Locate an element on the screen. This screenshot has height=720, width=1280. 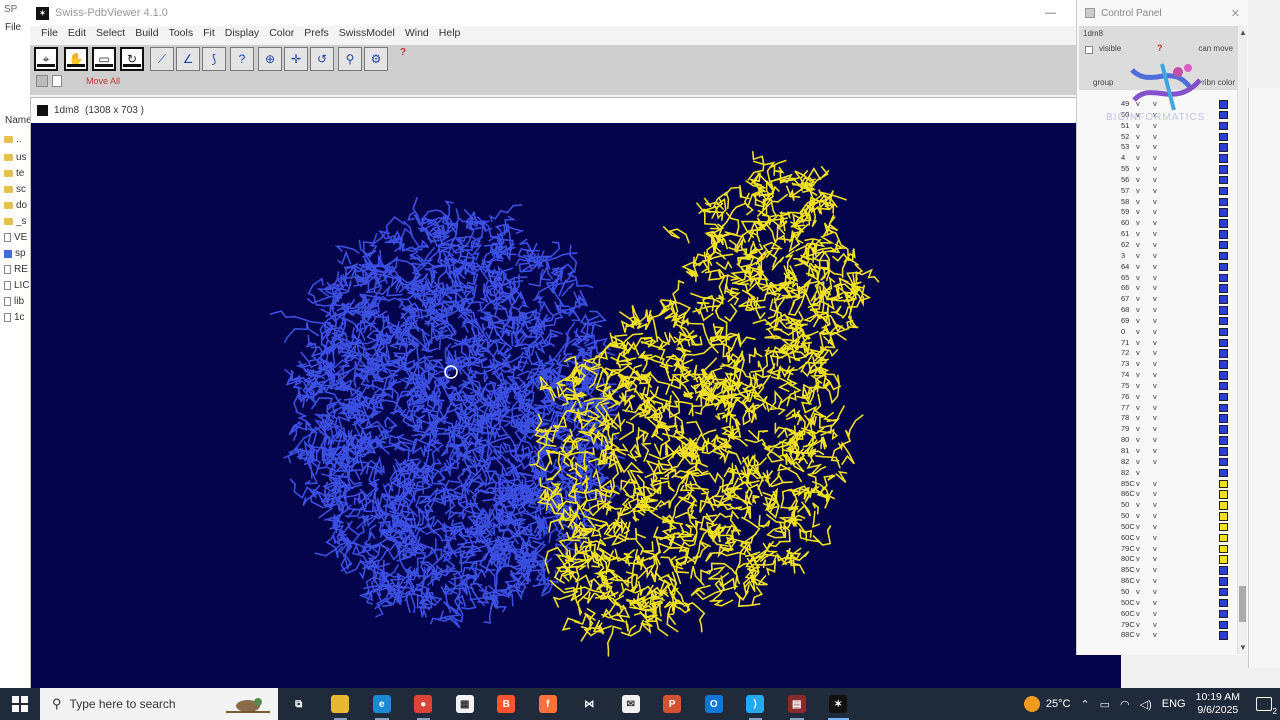
toolbar-help-icon: ? is located at coordinates (403, 52).